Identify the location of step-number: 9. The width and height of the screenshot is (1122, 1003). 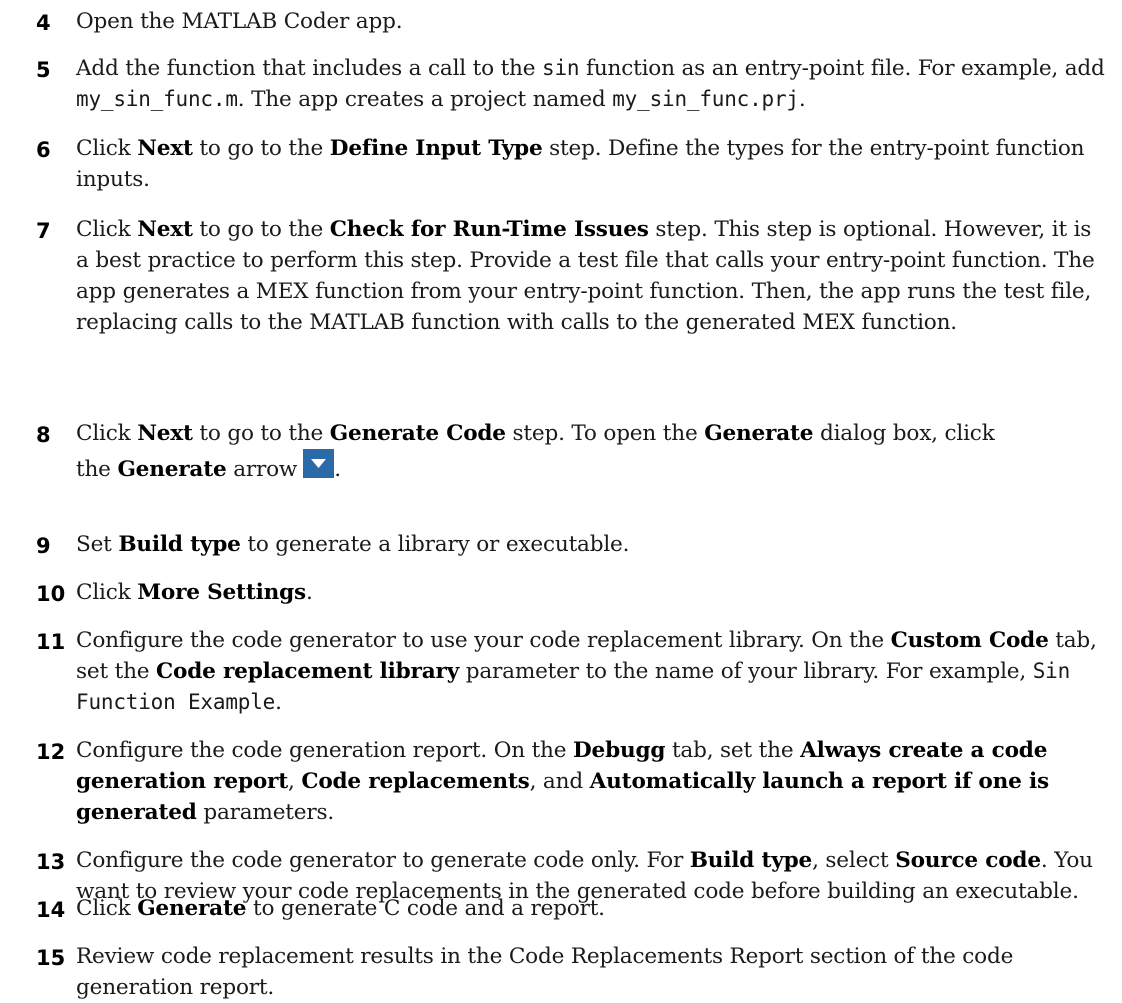
(43, 546).